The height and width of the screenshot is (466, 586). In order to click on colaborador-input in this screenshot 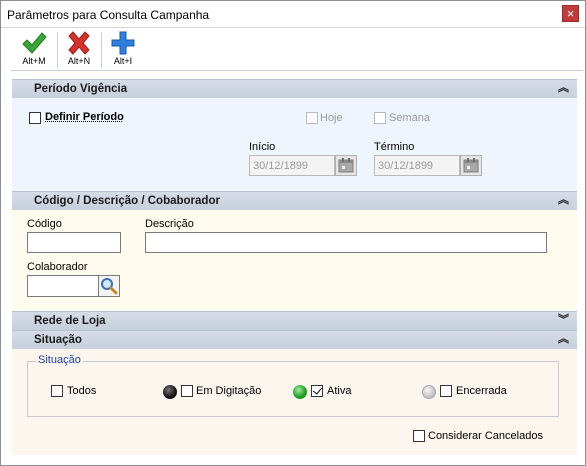, I will do `click(63, 286)`.